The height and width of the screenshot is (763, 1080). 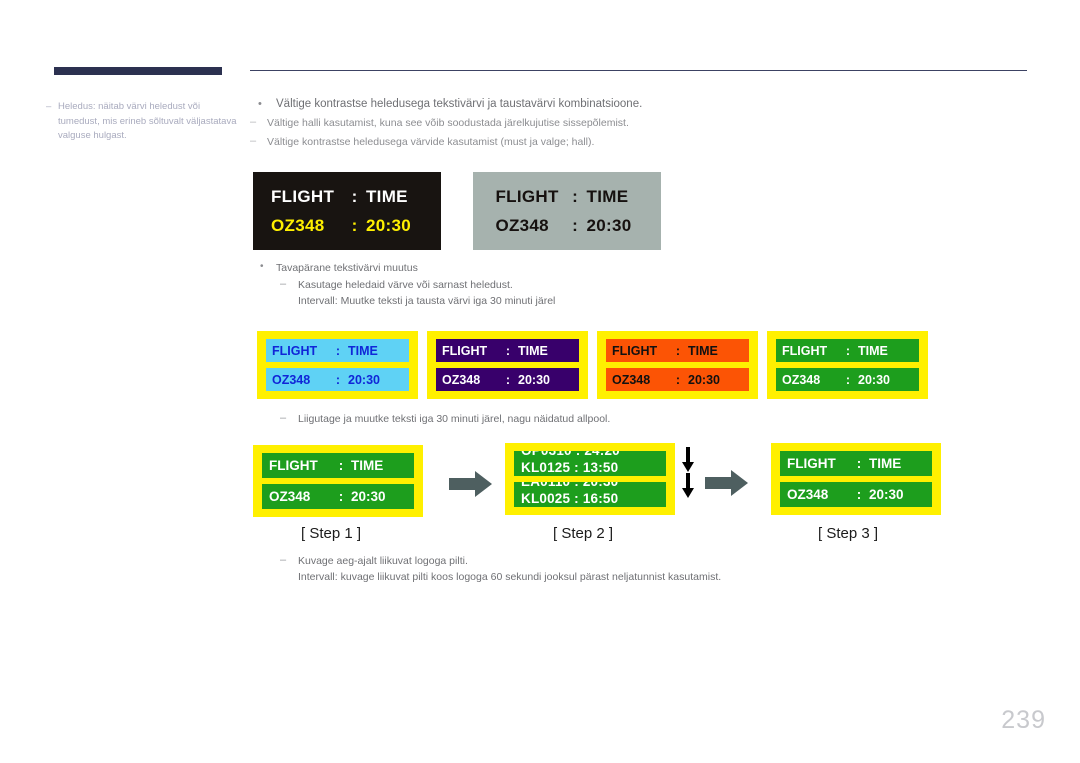 I want to click on scroll-inner-top: OP0310 : 24:20 KL0125 : 13:50, so click(x=590, y=463).